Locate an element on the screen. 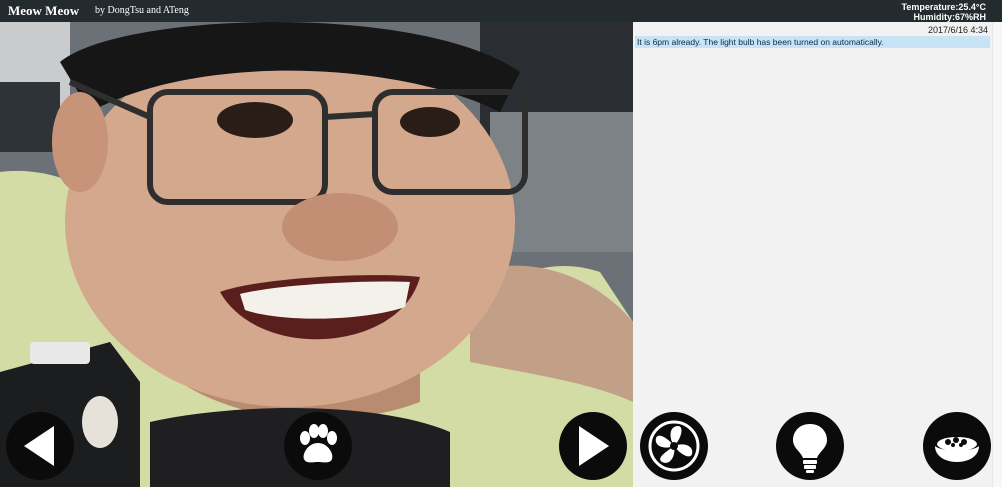  right-button is located at coordinates (593, 446).